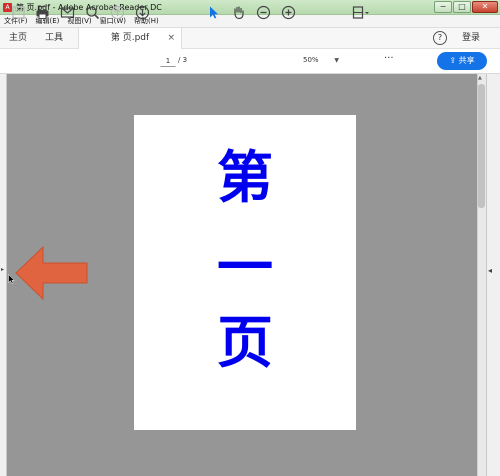 This screenshot has height=476, width=500. I want to click on next-page-icon, so click(142, 12).